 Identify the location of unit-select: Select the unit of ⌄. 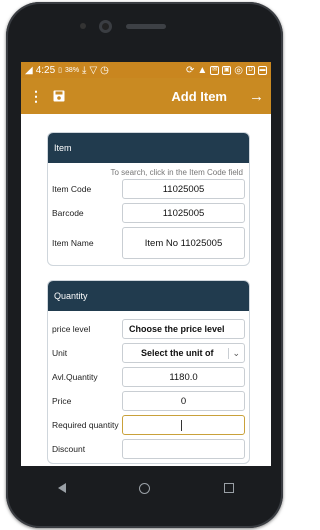
(183, 353).